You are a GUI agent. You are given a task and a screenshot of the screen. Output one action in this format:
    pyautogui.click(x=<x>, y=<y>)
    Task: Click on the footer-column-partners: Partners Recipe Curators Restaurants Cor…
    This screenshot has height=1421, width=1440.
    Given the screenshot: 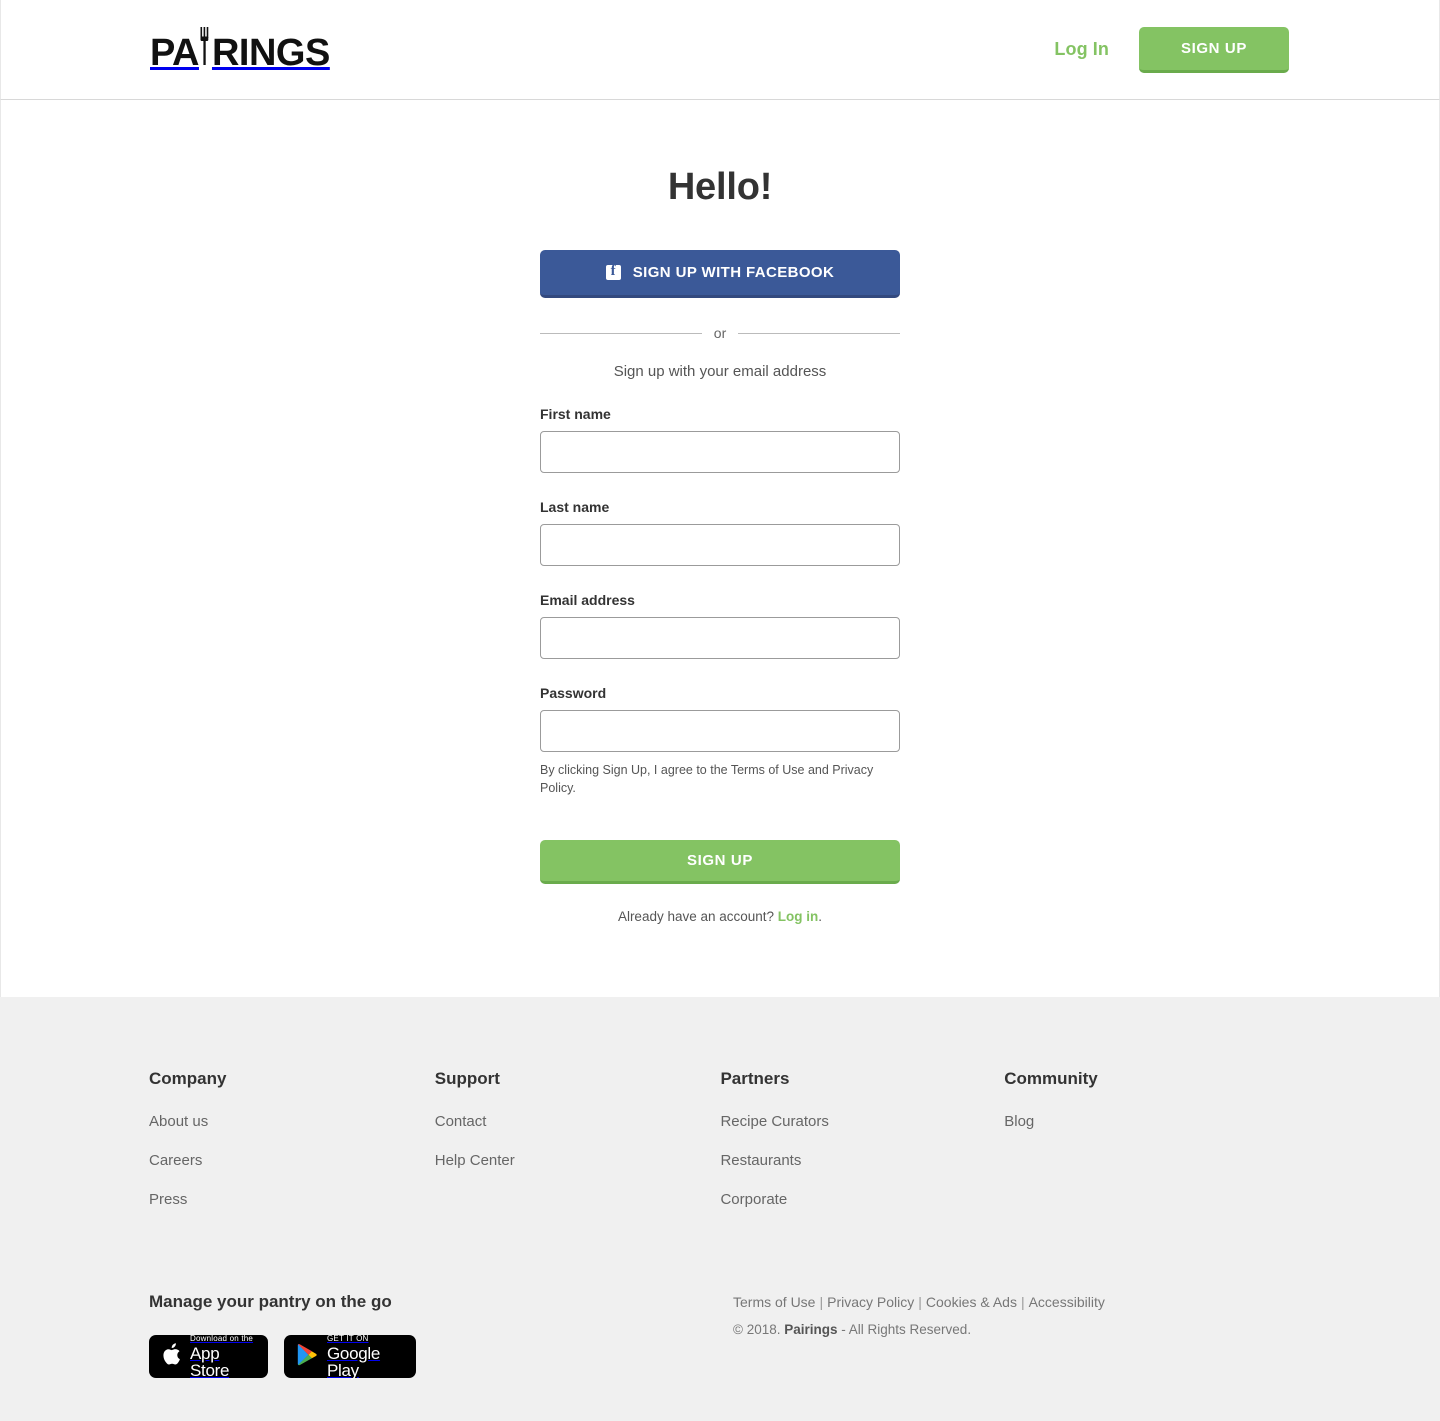 What is the action you would take?
    pyautogui.click(x=862, y=1149)
    